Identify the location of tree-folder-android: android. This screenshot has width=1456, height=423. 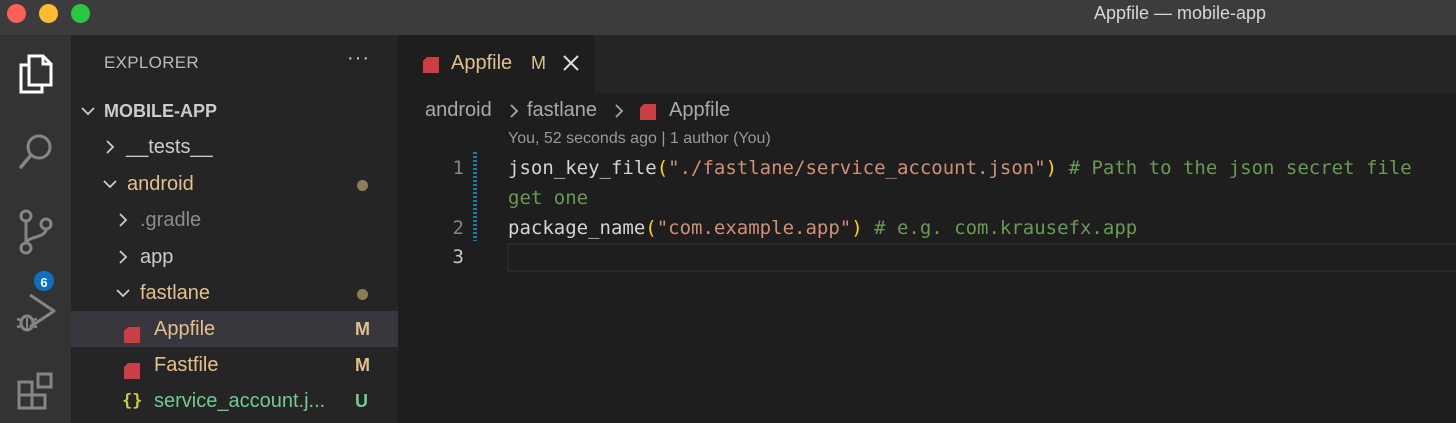
(234, 184).